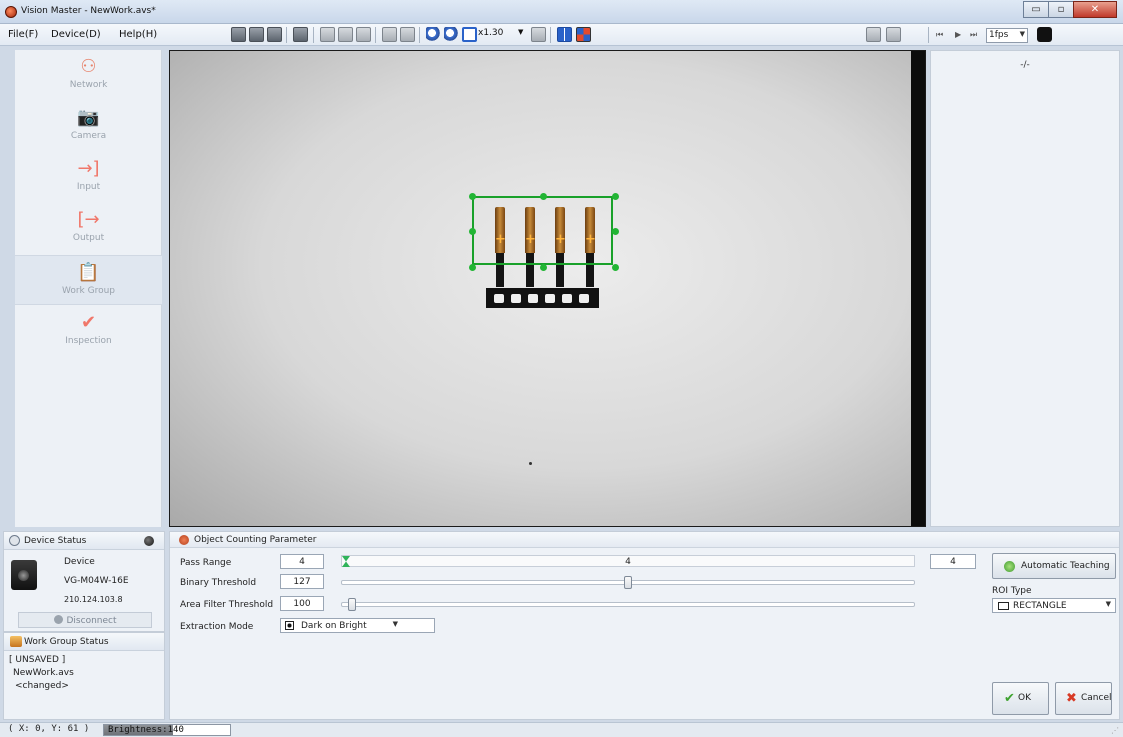 The image size is (1123, 737). I want to click on open-file-icon, so click(238, 34).